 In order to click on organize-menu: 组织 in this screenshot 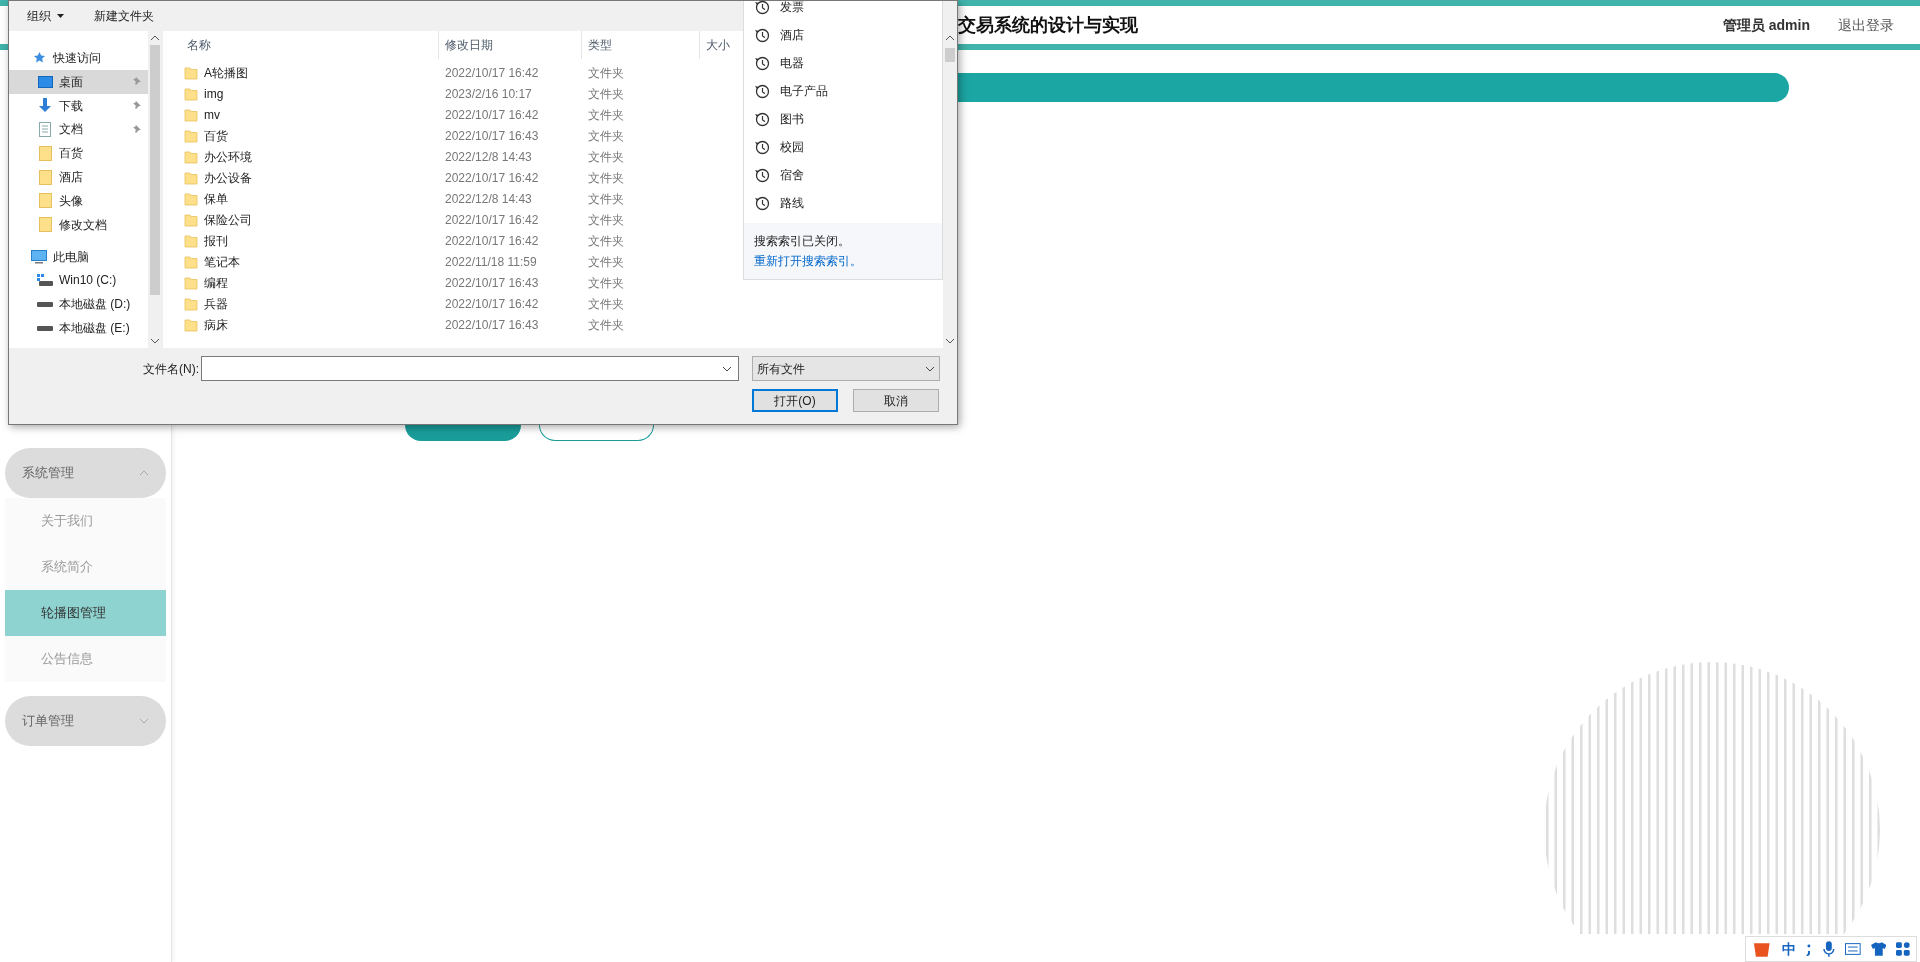, I will do `click(45, 16)`.